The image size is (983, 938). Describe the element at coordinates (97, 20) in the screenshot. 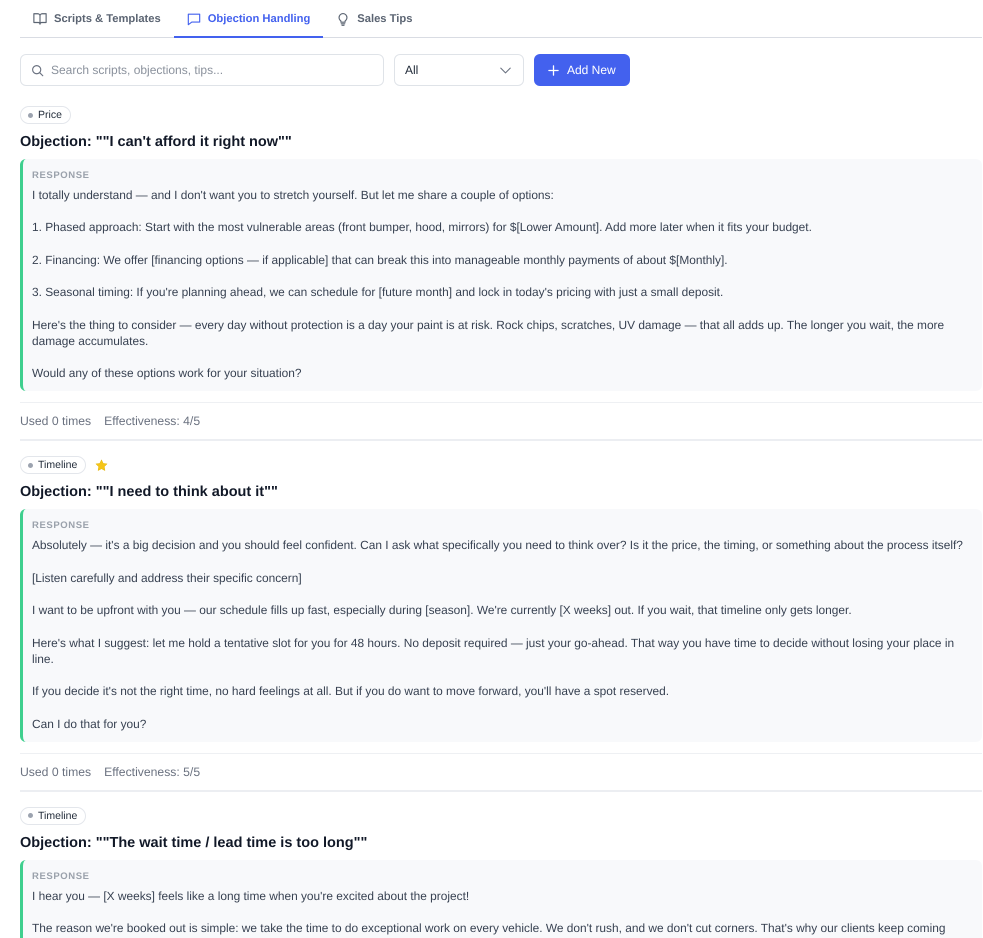

I see `tab: Scripts & Templates` at that location.